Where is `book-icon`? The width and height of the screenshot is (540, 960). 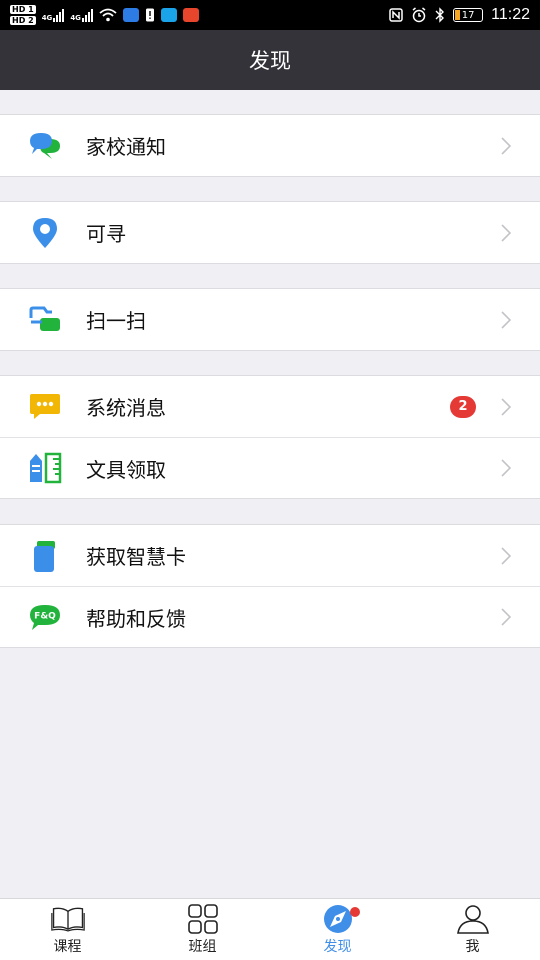 book-icon is located at coordinates (67, 919).